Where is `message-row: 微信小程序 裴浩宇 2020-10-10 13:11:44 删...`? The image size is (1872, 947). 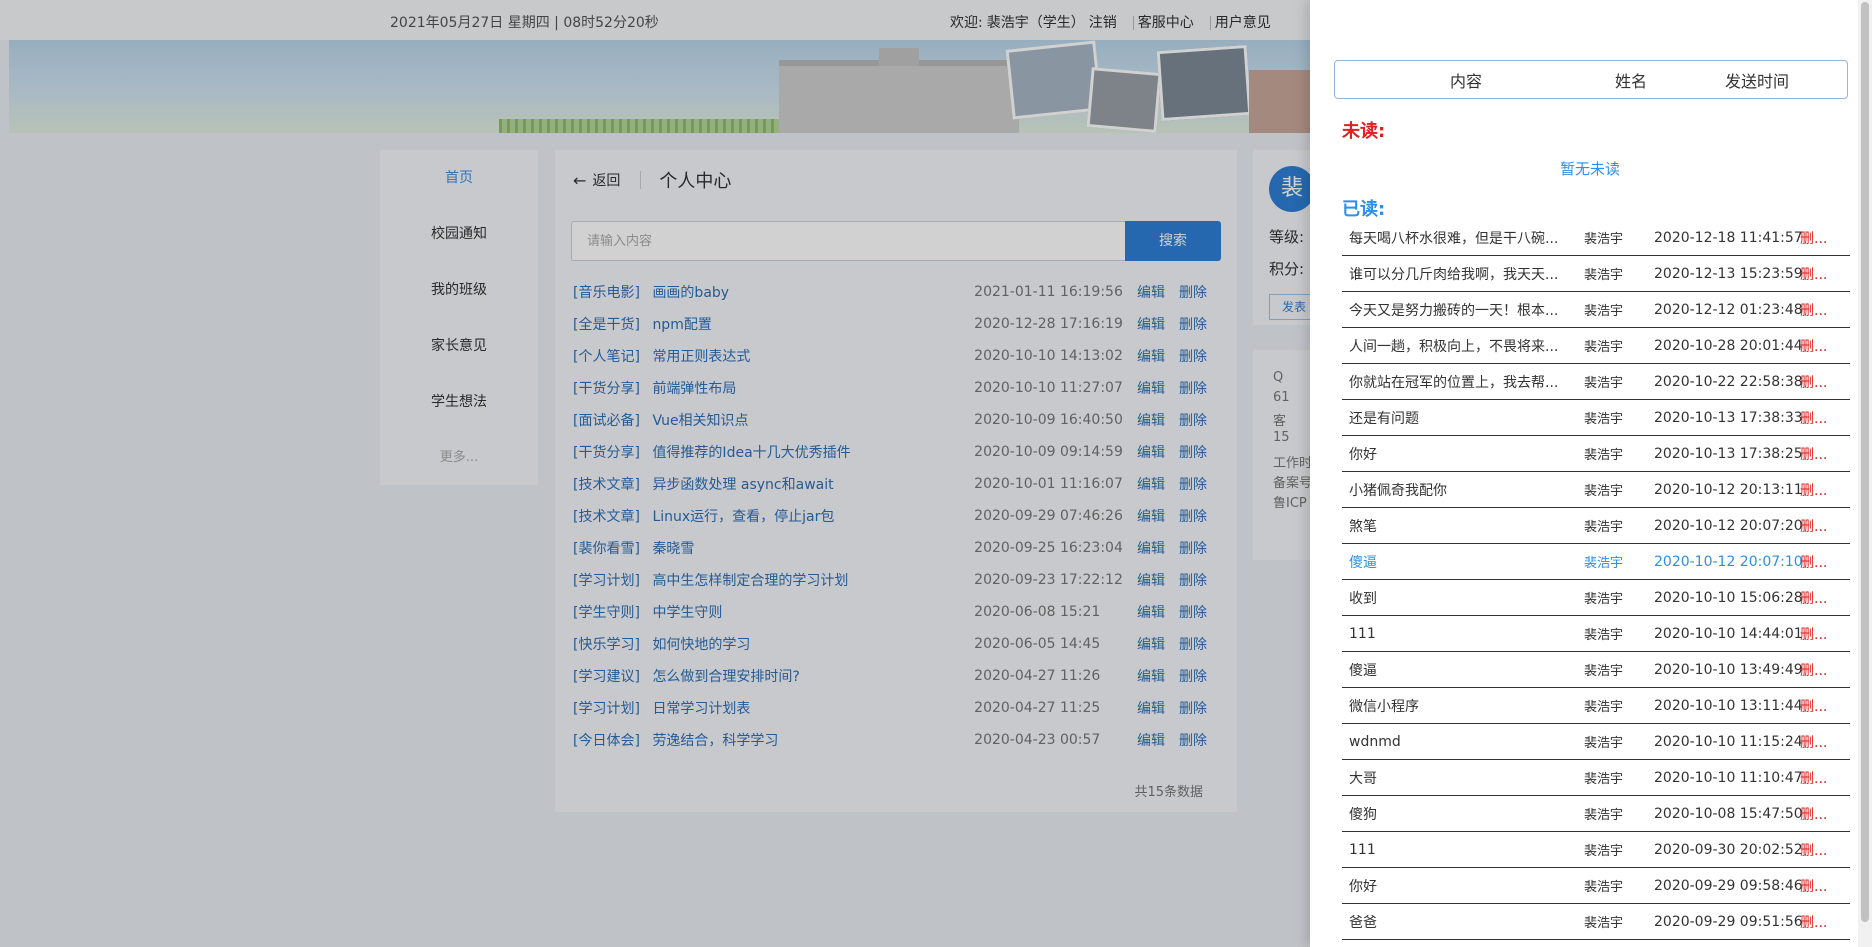
message-row: 微信小程序 裴浩宇 2020-10-10 13:11:44 删... is located at coordinates (1596, 706).